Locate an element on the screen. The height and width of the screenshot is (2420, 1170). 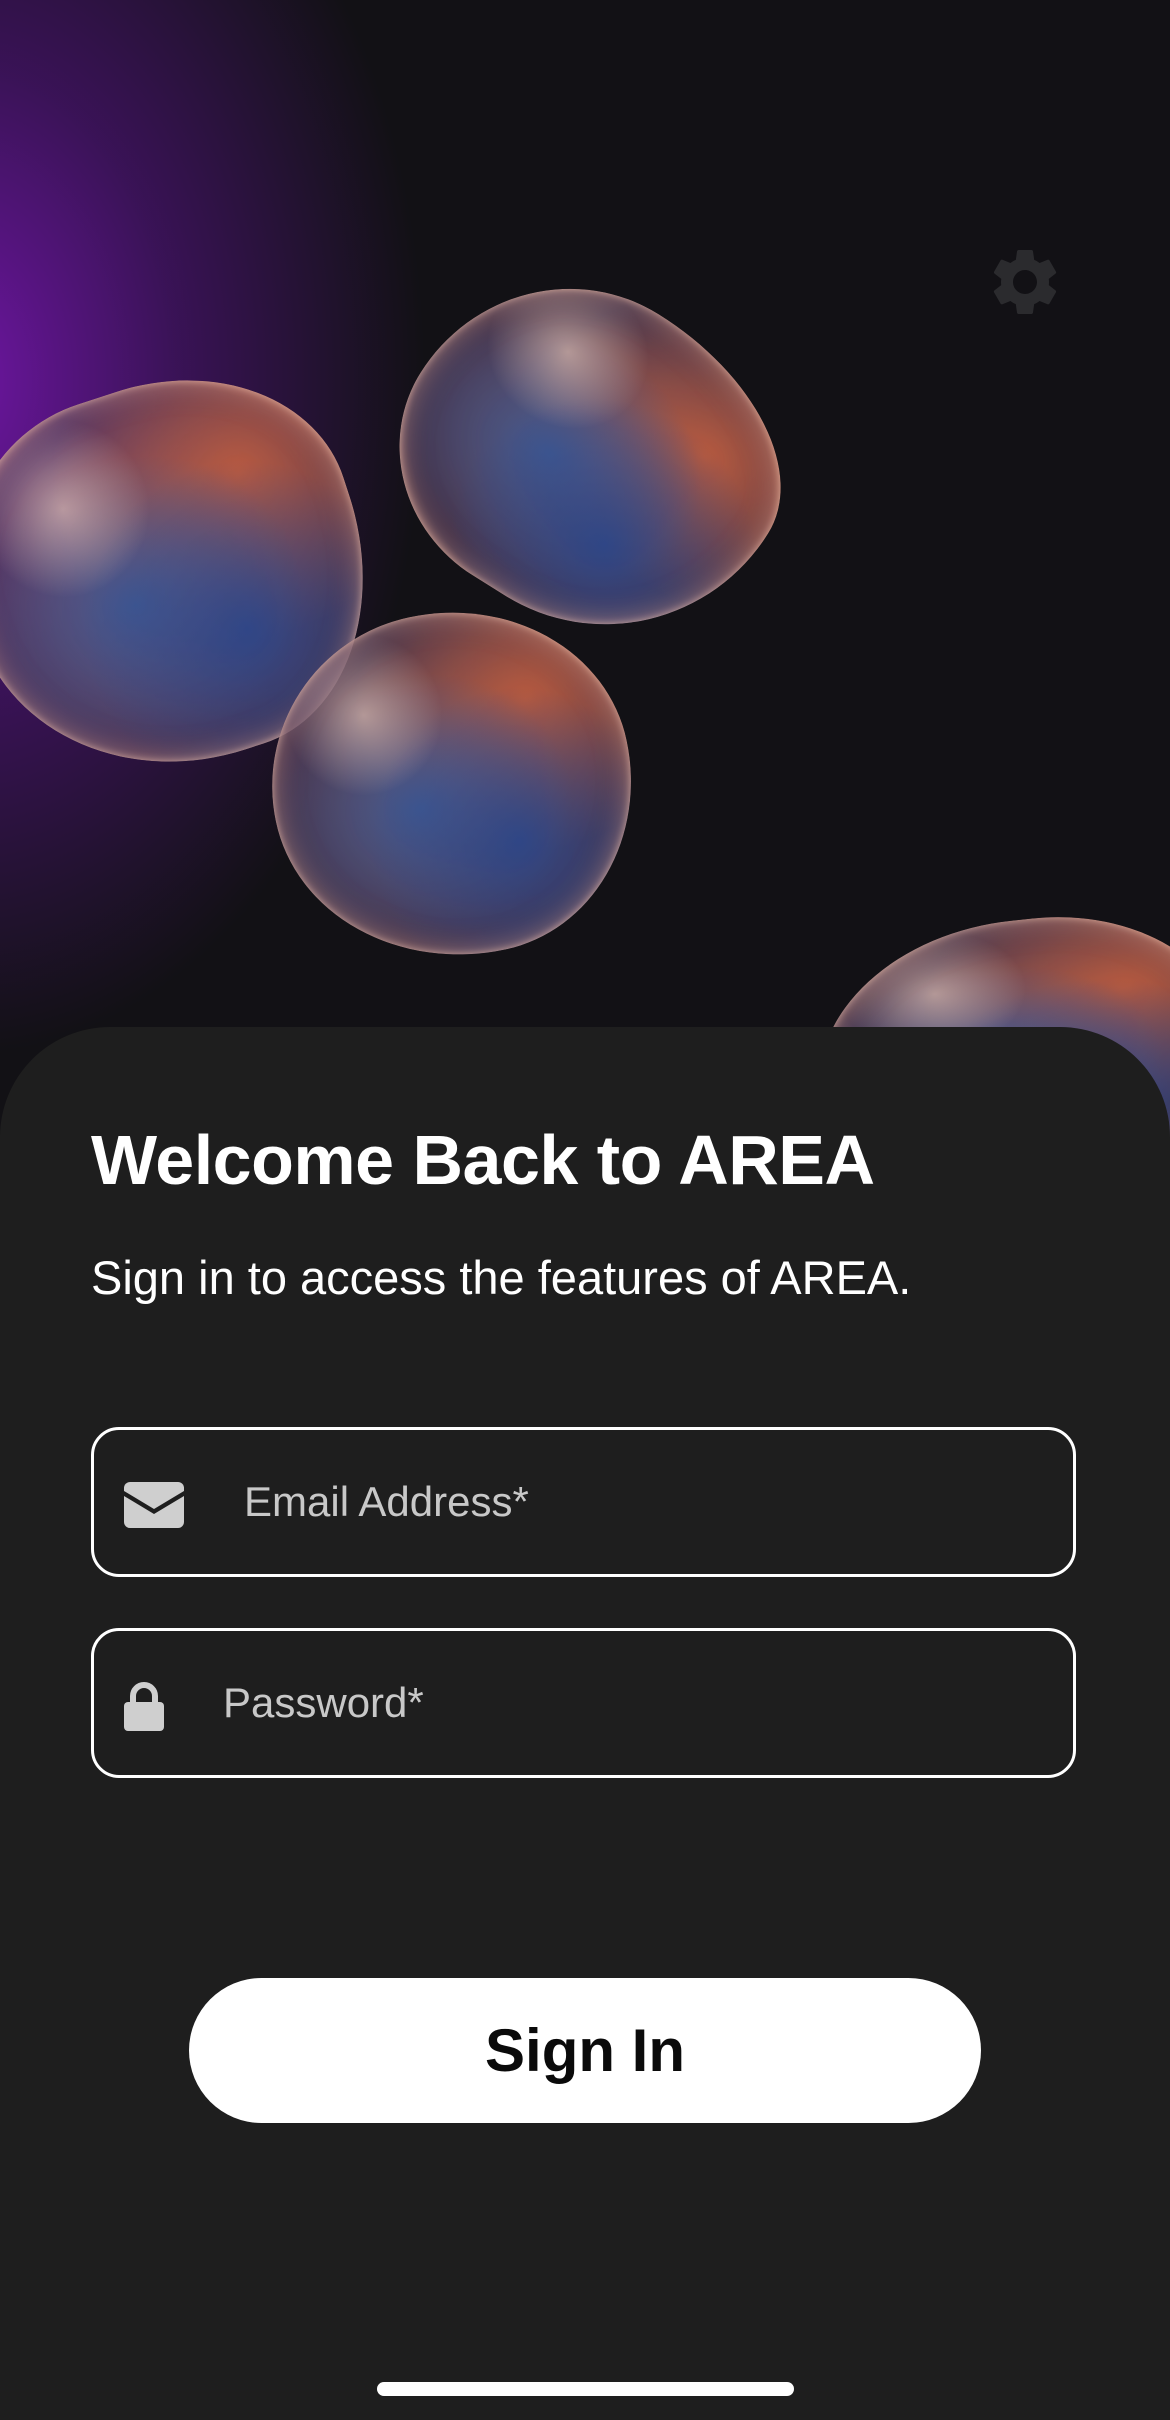
home-indicator is located at coordinates (585, 2389).